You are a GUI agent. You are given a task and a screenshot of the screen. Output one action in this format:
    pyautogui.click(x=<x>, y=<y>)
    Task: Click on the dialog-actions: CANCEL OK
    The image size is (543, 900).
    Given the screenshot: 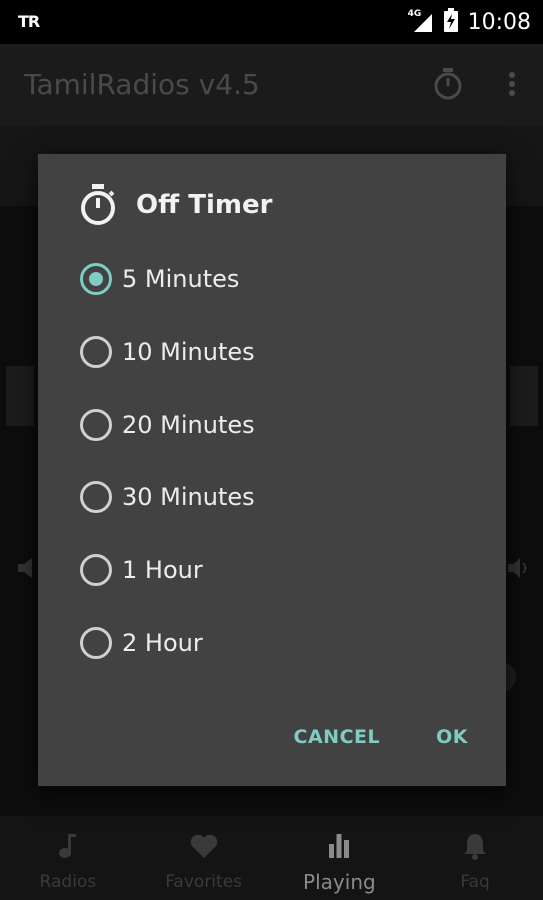 What is the action you would take?
    pyautogui.click(x=381, y=737)
    